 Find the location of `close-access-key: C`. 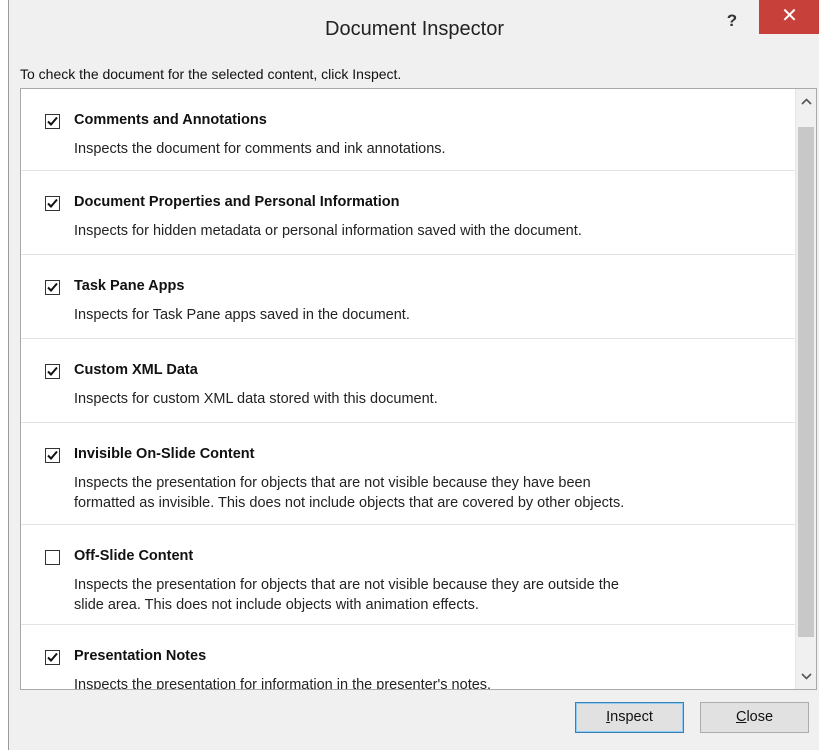

close-access-key: C is located at coordinates (741, 717).